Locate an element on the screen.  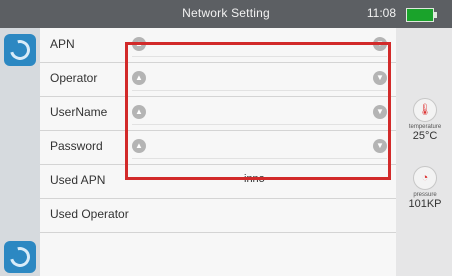
row-username: UserName ▲ ▼ is located at coordinates (218, 113).